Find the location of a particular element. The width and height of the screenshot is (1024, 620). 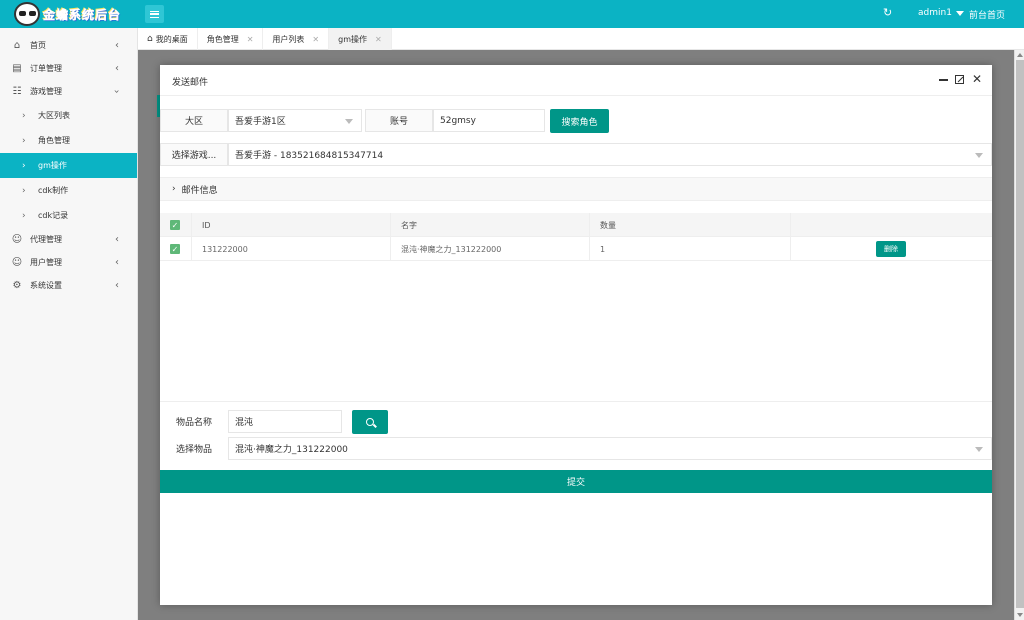

sidebar-item-user-management: ☺ 用户管理 ‹ is located at coordinates (68, 262).